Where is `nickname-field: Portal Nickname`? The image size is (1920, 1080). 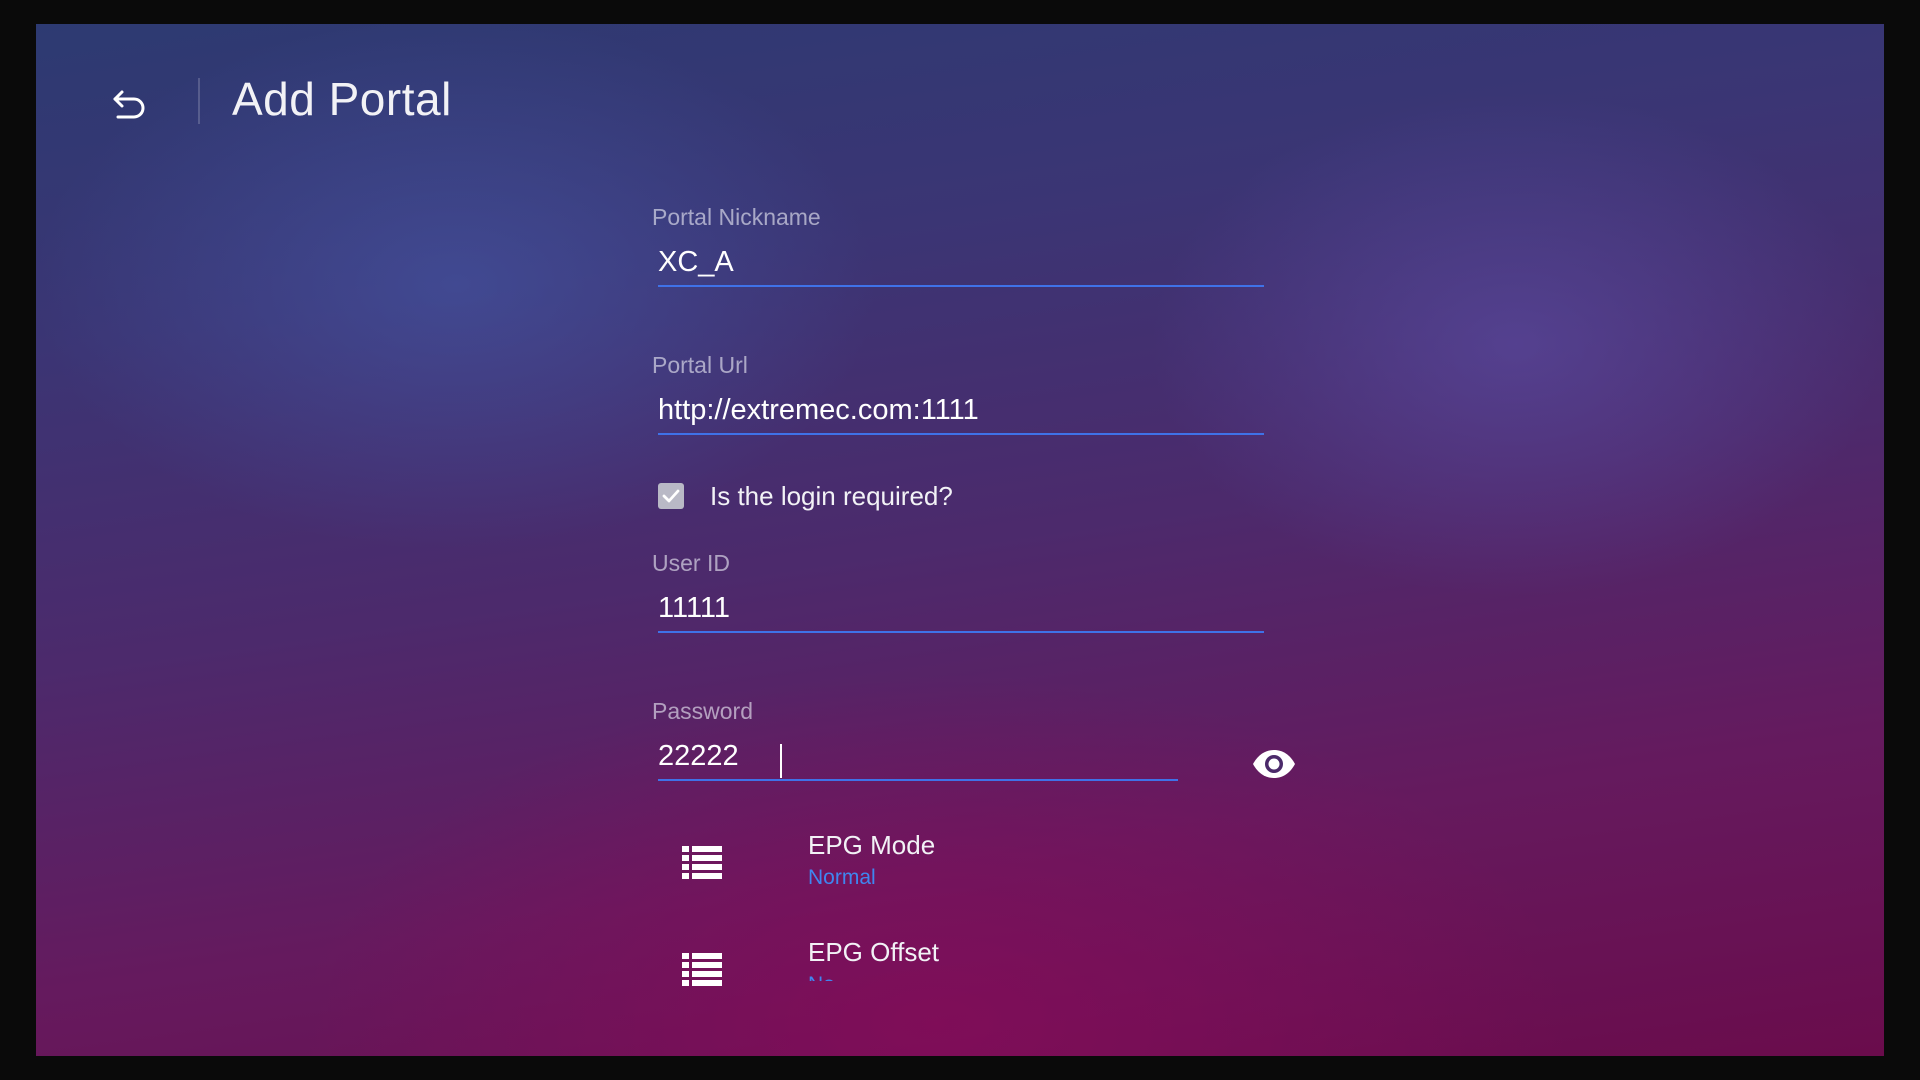
nickname-field: Portal Nickname is located at coordinates (958, 245).